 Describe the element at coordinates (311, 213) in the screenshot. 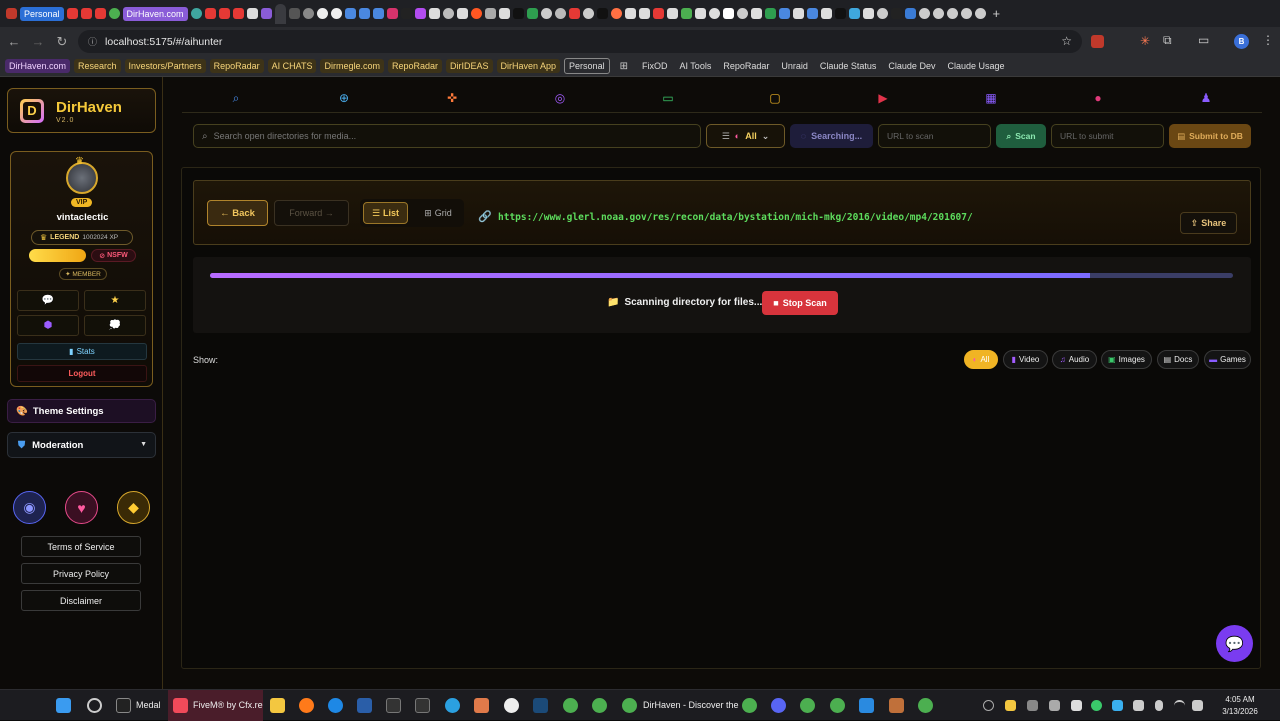

I see `forward-button: Forward →` at that location.